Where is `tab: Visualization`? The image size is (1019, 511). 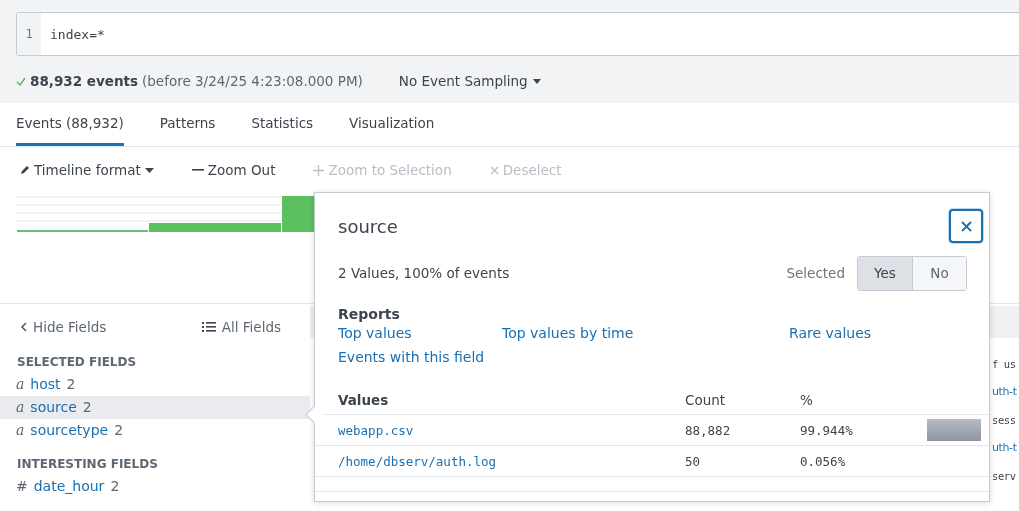 tab: Visualization is located at coordinates (392, 124).